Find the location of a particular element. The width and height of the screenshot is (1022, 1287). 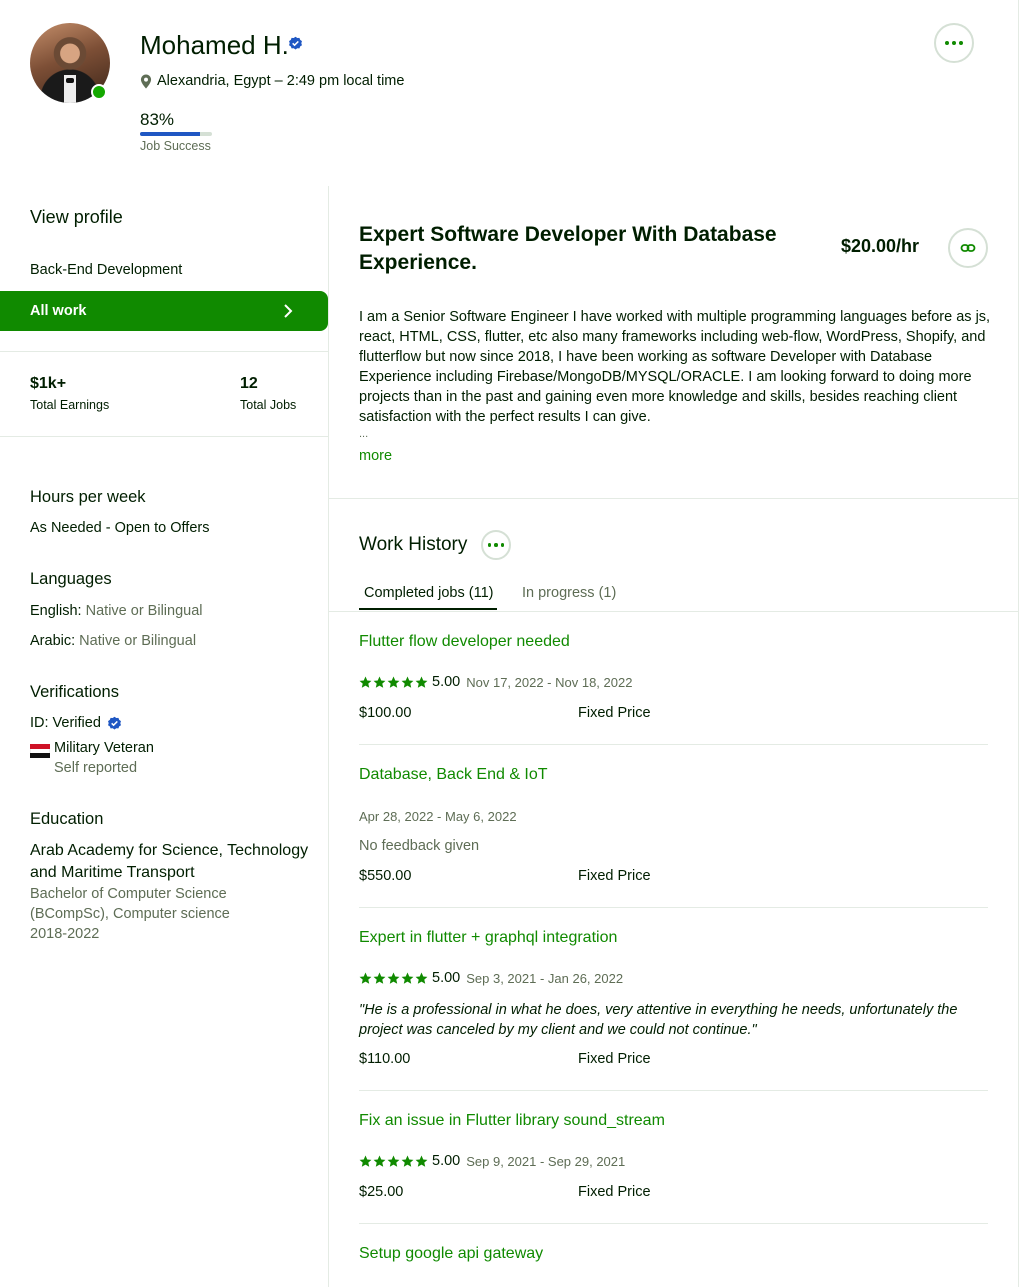

job-price: $25.00 is located at coordinates (381, 1192).